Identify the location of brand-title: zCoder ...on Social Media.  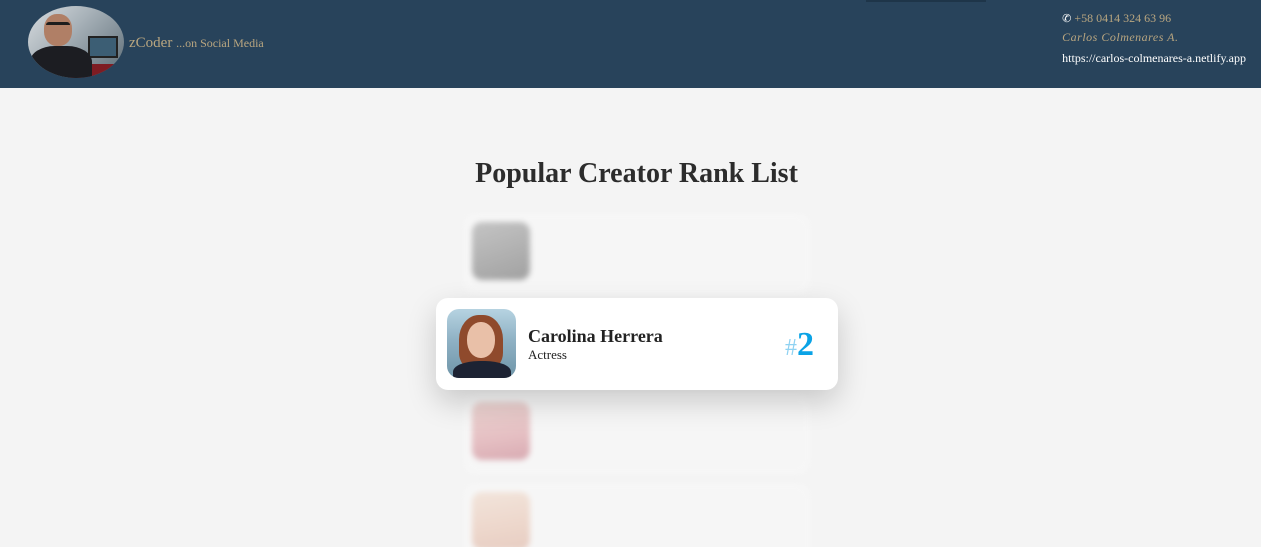
(196, 43).